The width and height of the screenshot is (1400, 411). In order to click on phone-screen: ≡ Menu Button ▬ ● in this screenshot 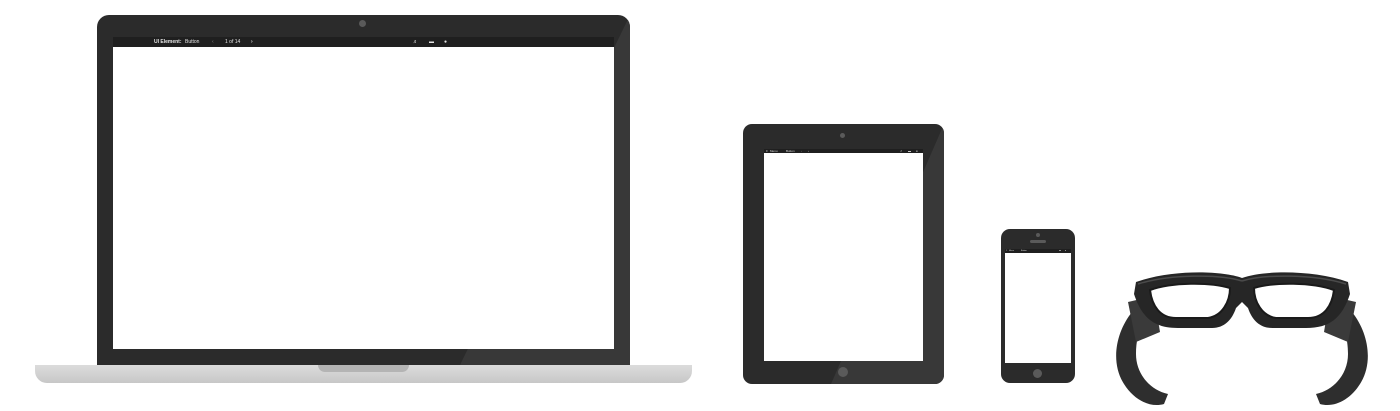, I will do `click(1038, 306)`.